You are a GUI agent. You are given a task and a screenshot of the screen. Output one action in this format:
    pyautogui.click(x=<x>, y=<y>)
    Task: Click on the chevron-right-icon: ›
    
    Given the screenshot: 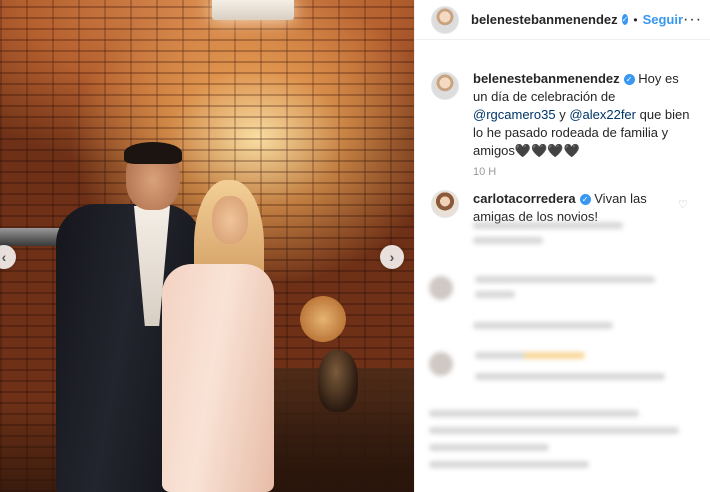 What is the action you would take?
    pyautogui.click(x=392, y=257)
    